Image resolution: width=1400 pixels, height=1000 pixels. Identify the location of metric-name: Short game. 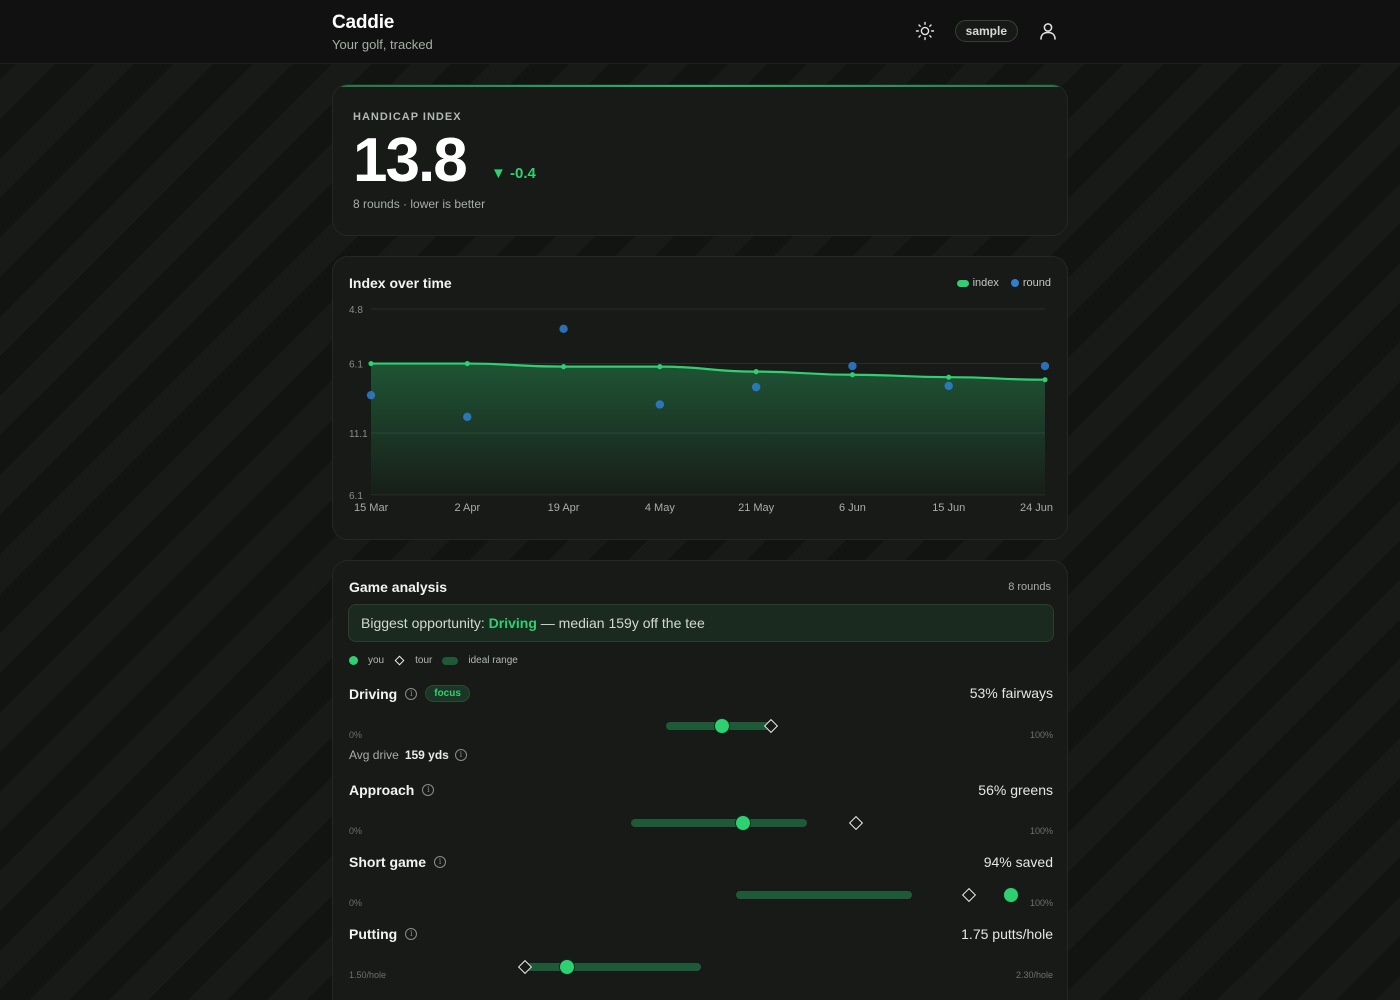
(388, 862).